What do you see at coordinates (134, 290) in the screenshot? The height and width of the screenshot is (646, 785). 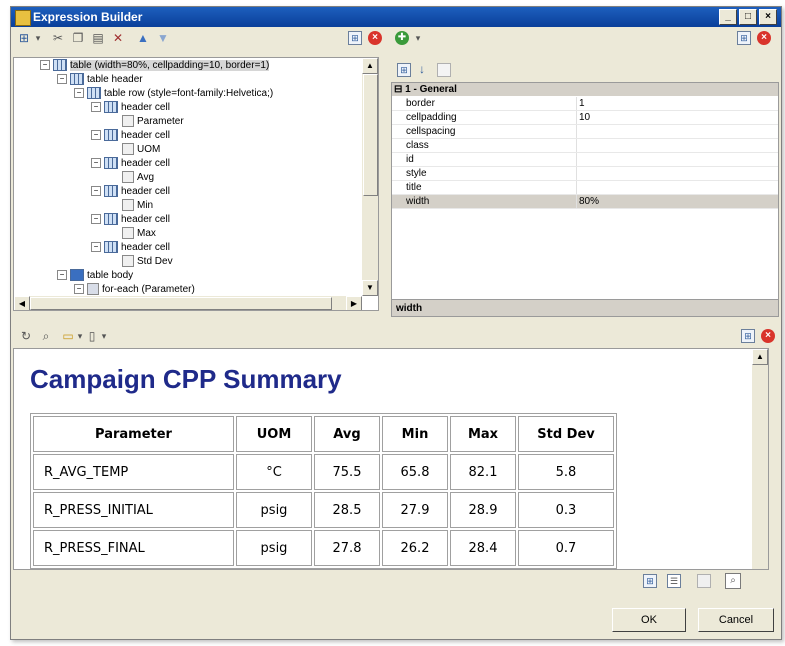 I see `tree-node: − for-each (Parameter)` at bounding box center [134, 290].